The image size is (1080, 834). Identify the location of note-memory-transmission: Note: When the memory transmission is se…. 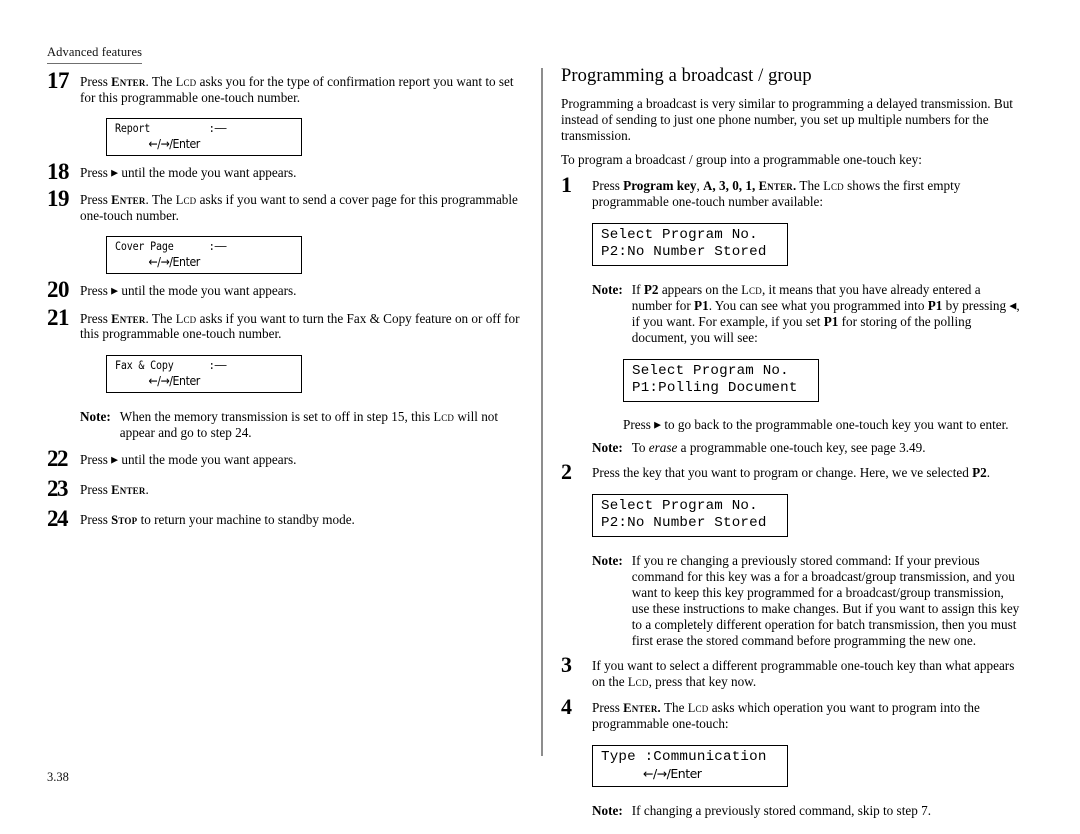
(302, 425).